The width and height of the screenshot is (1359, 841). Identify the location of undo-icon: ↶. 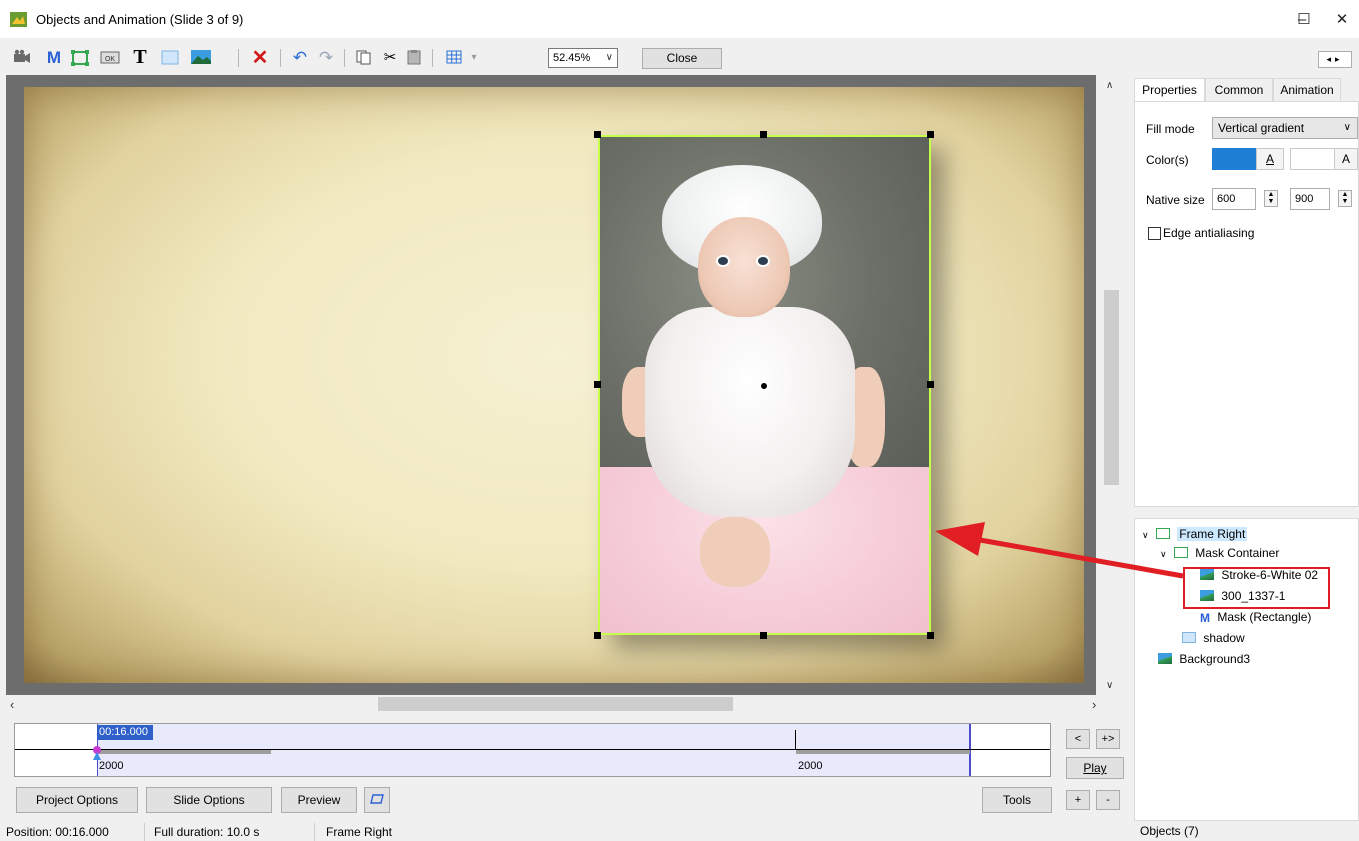
(300, 58).